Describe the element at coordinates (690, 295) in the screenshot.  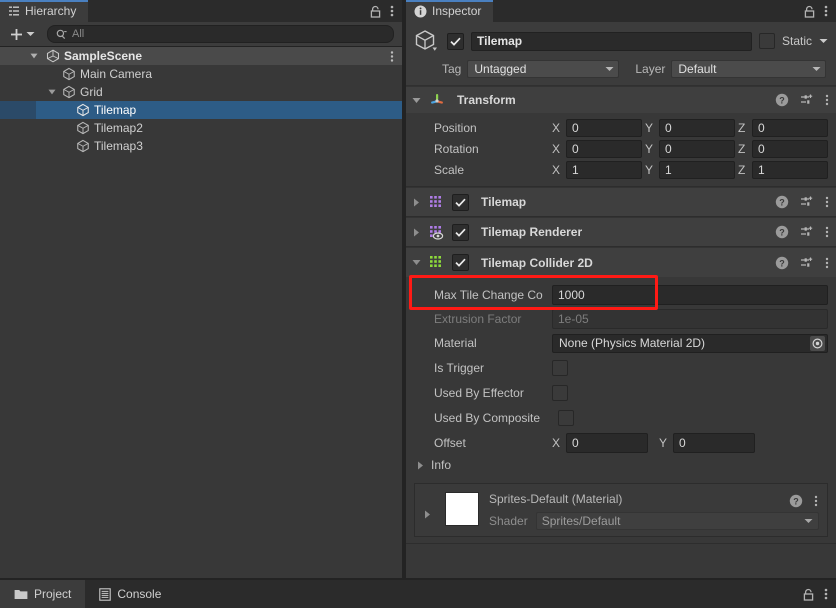
I see `max-tile-change-count-input: 1000` at that location.